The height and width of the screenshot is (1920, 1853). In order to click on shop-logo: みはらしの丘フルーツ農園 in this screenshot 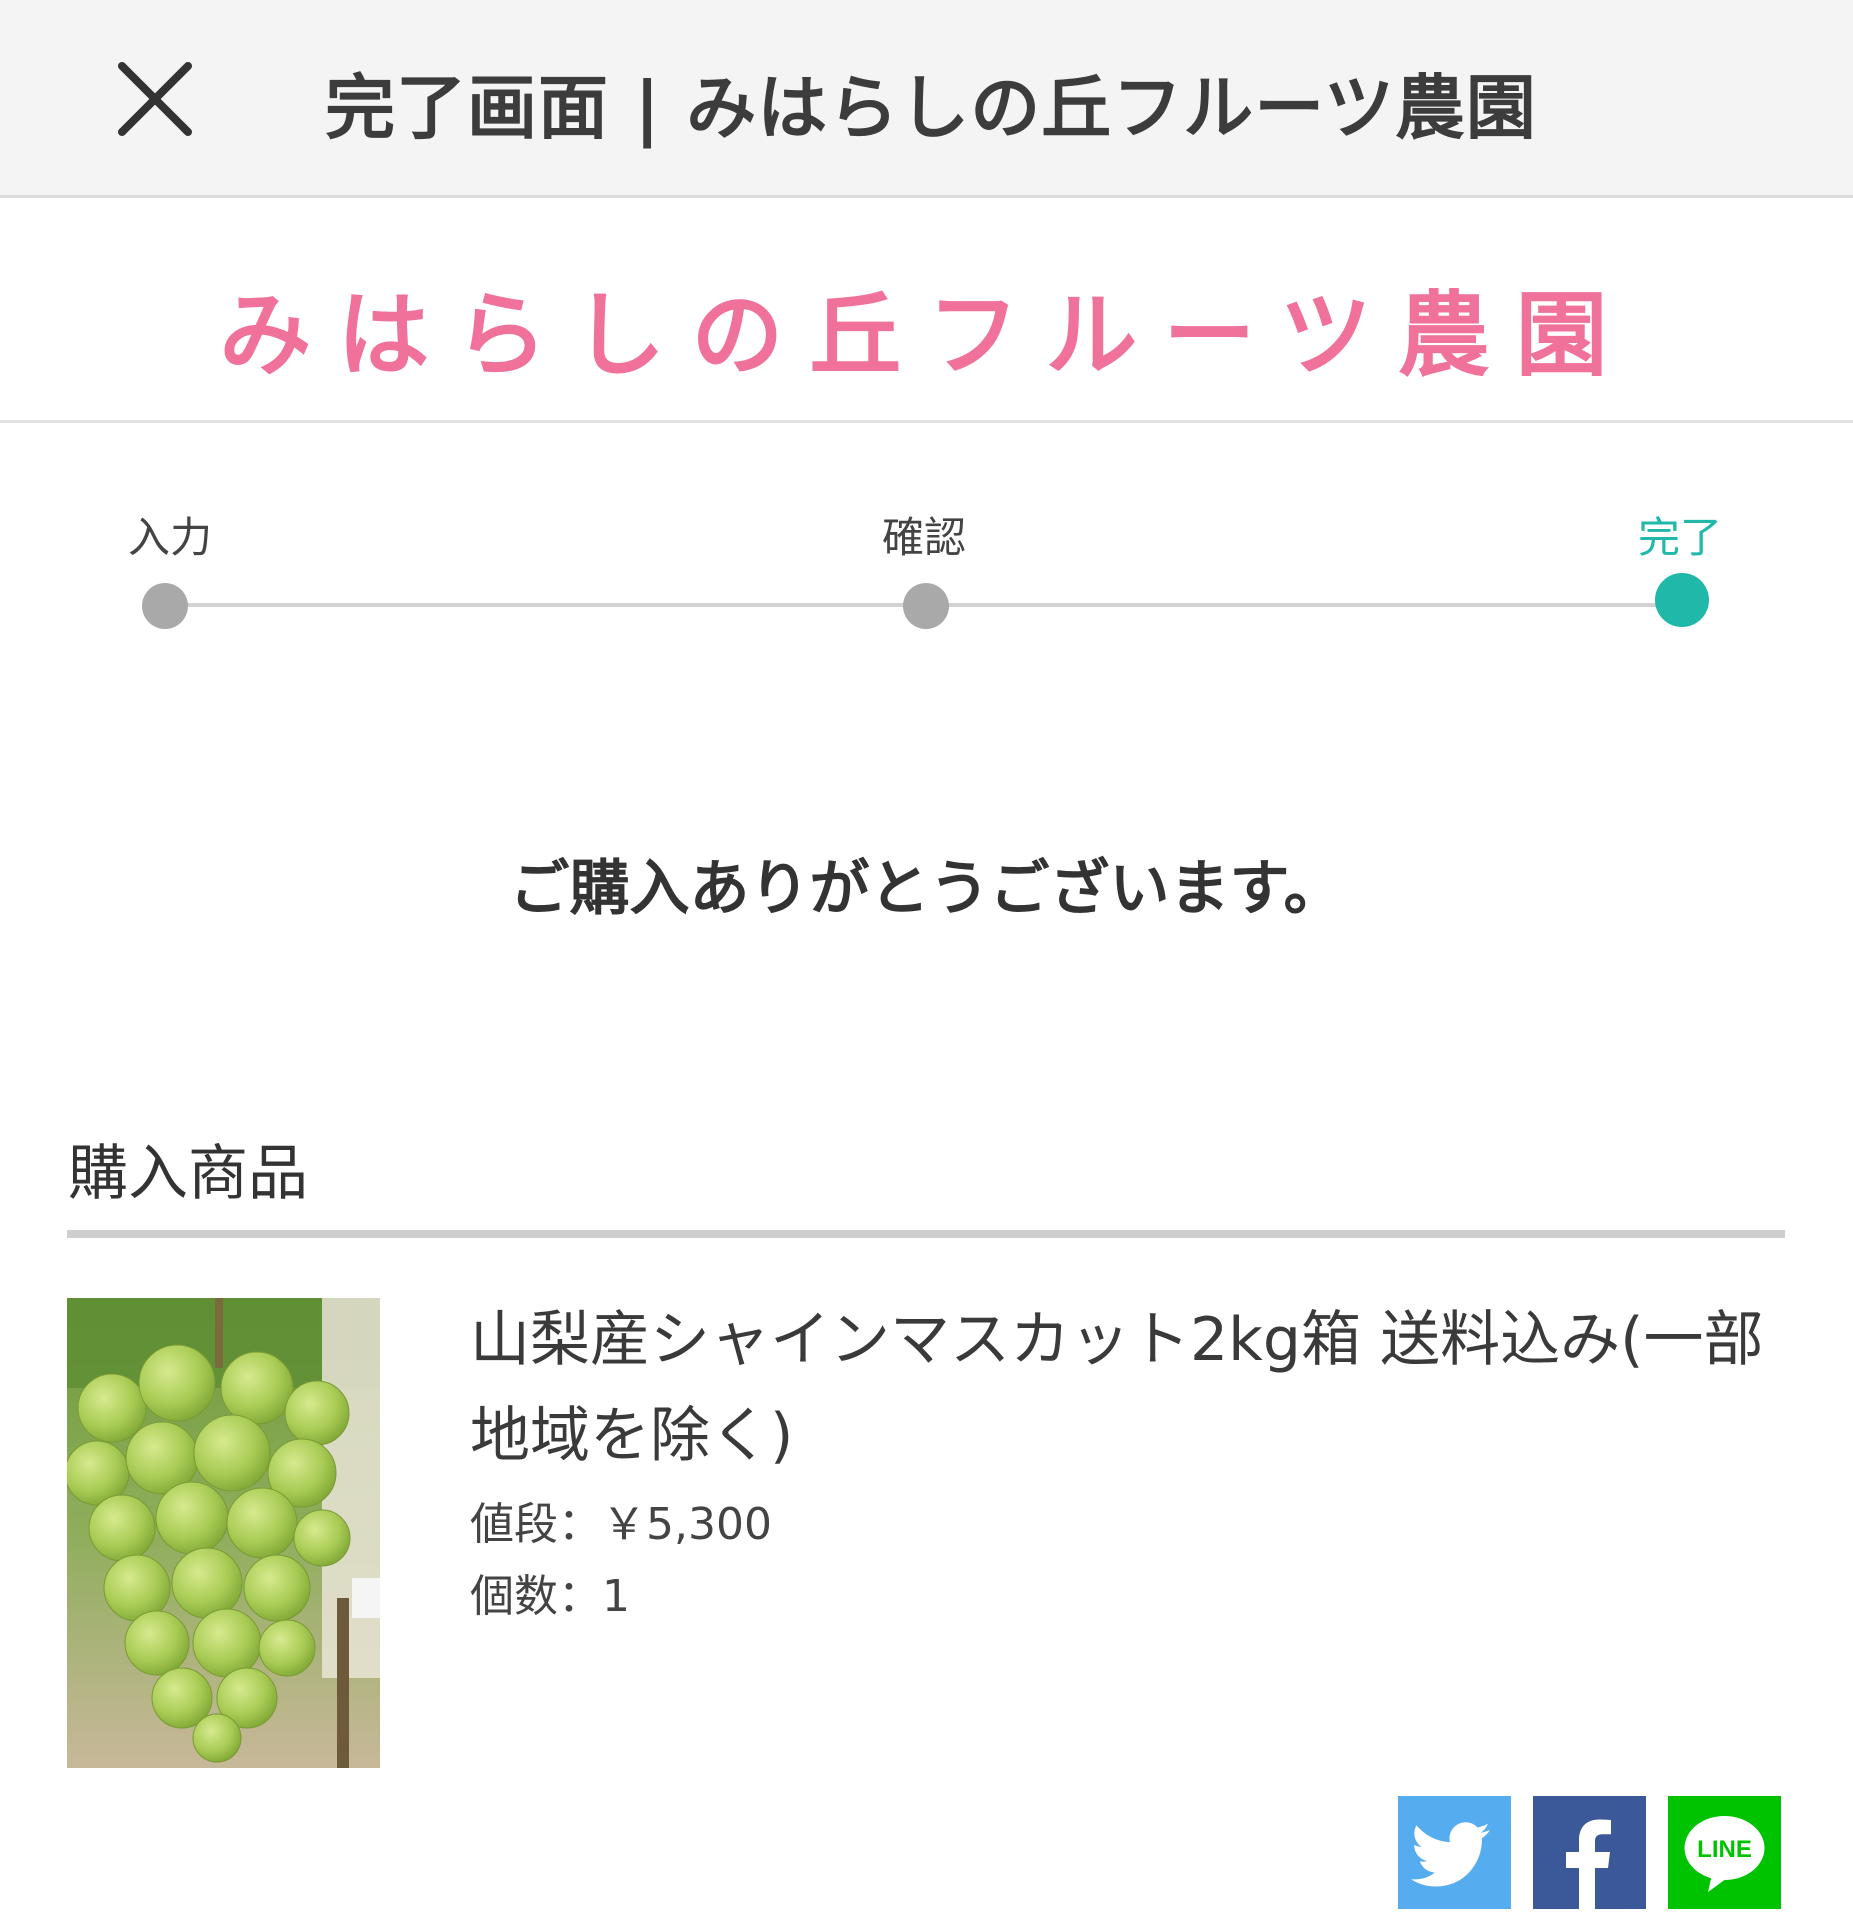, I will do `click(926, 327)`.